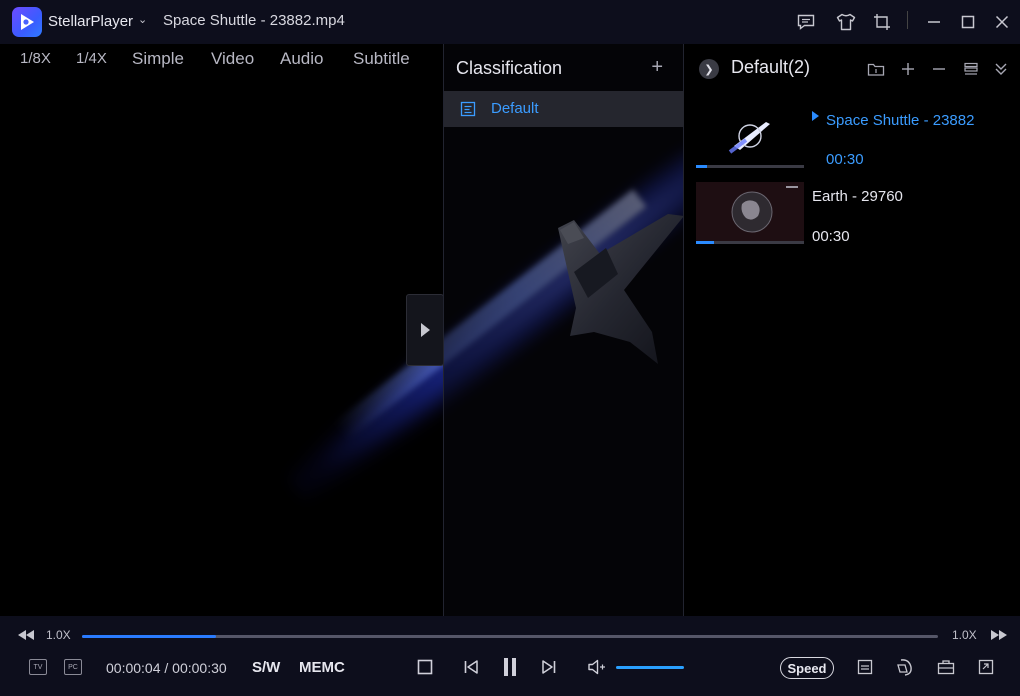 This screenshot has height=696, width=1020. What do you see at coordinates (946, 667) in the screenshot?
I see `toolbox-icon` at bounding box center [946, 667].